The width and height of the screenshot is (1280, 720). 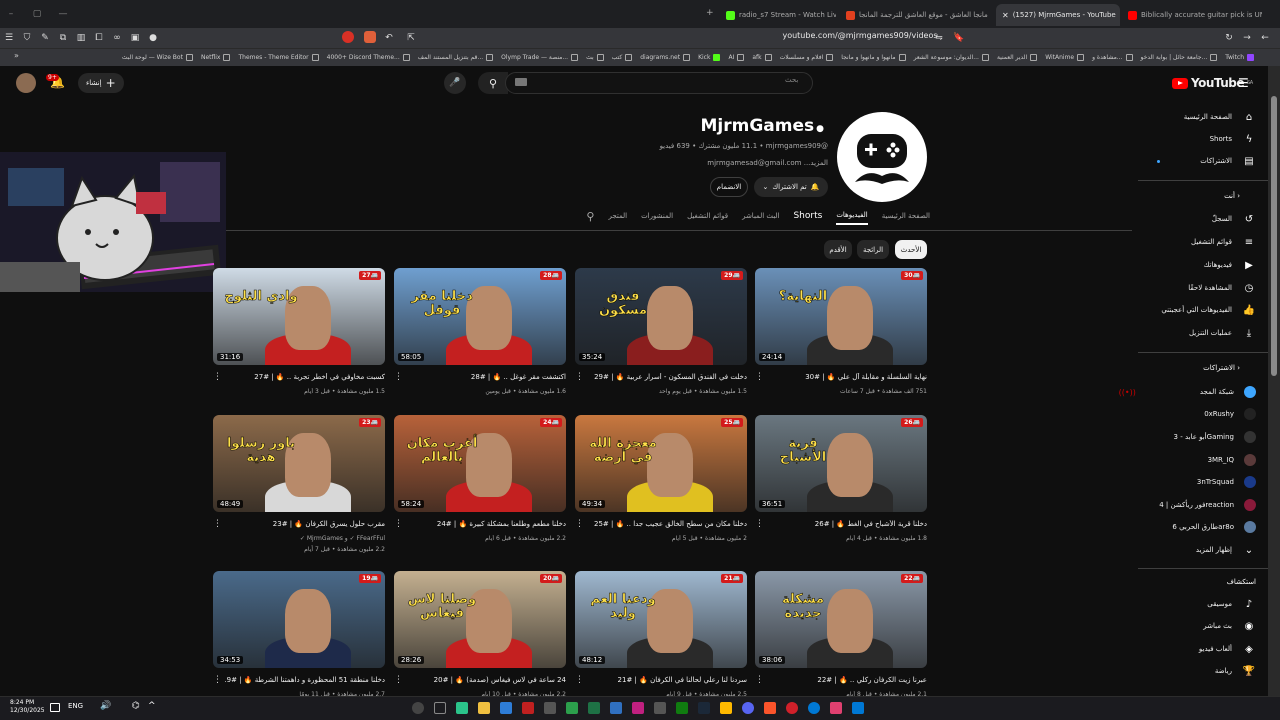 What do you see at coordinates (807, 218) in the screenshot?
I see `tab-shorts: Shorts` at bounding box center [807, 218].